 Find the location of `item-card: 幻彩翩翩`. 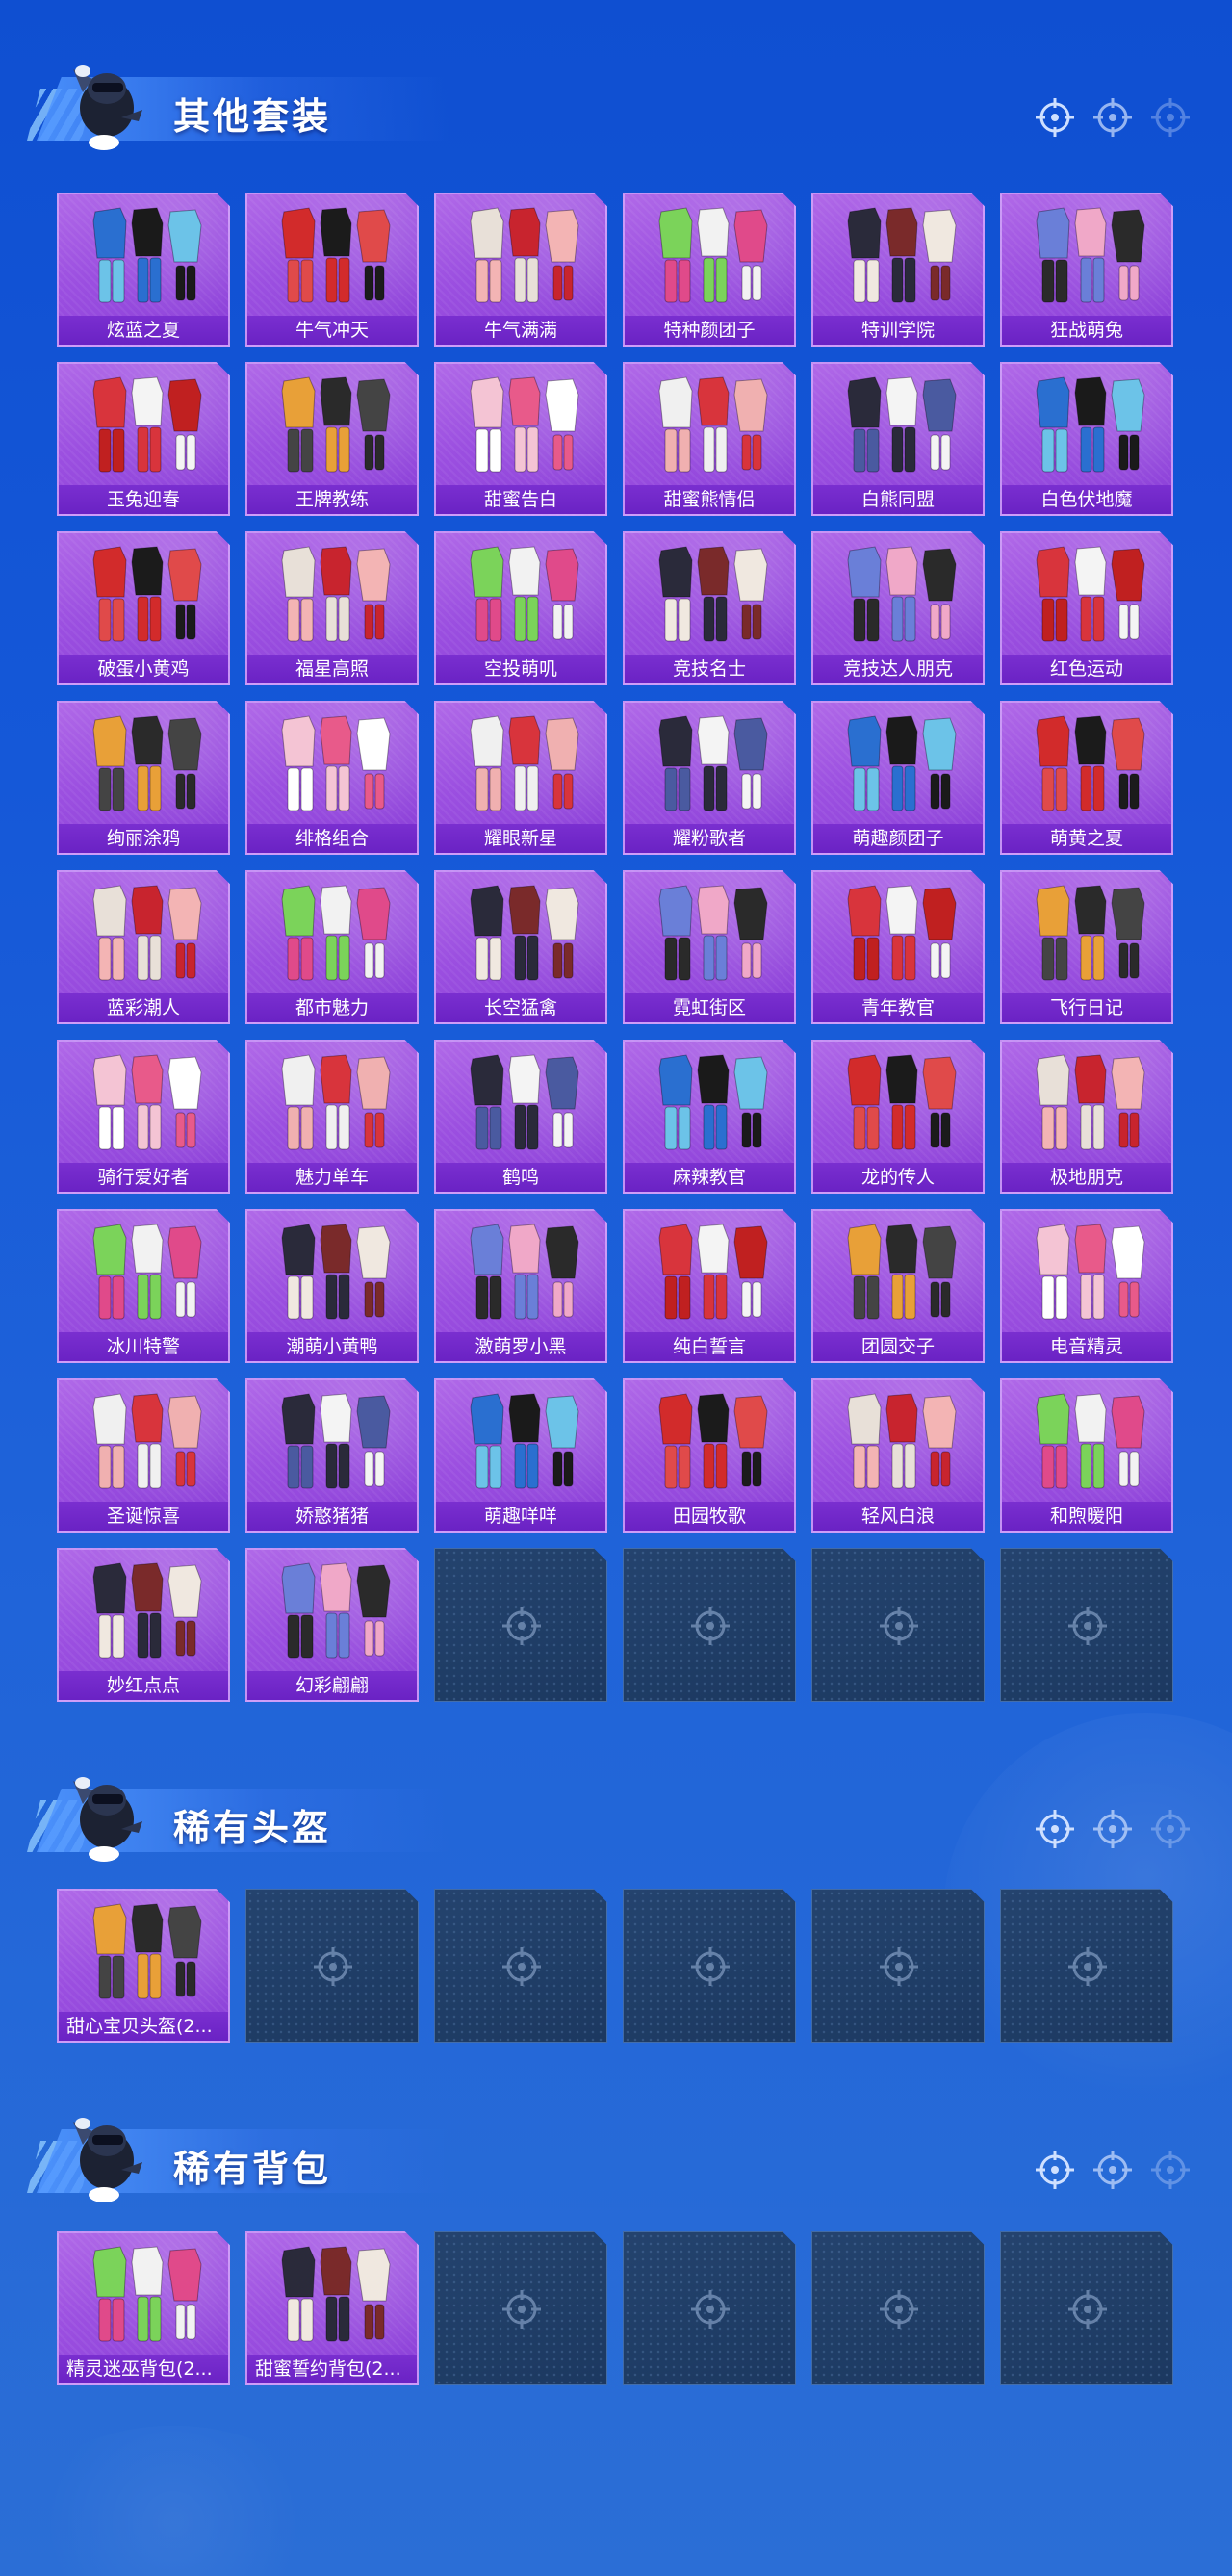

item-card: 幻彩翩翩 is located at coordinates (332, 1625).